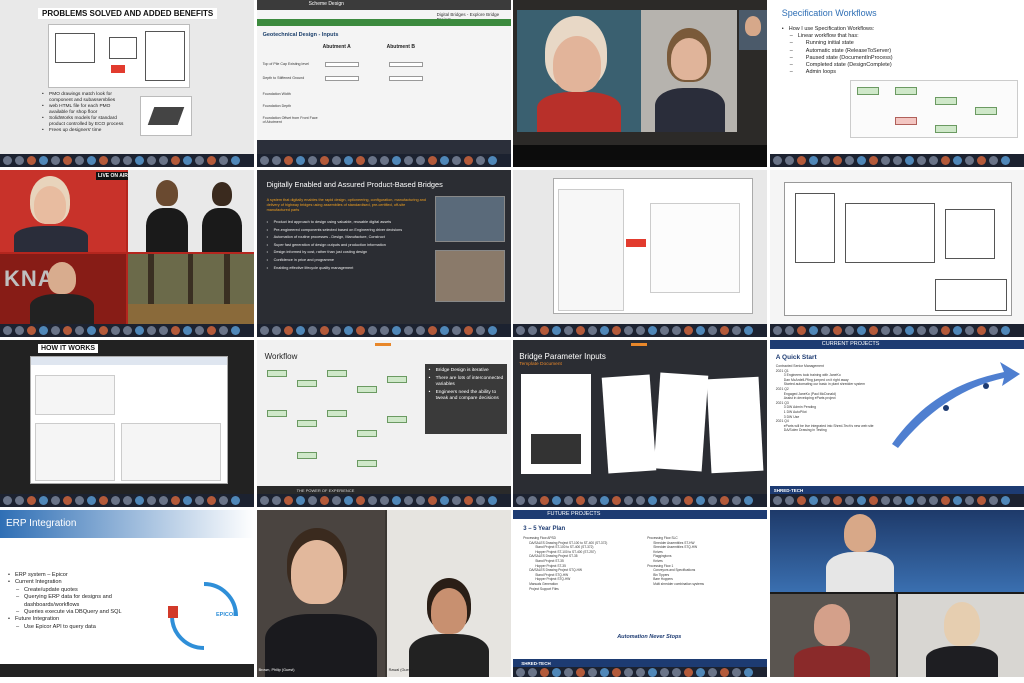  Describe the element at coordinates (544, 529) in the screenshot. I see `slide-title: 3 – 5 Year Plan` at that location.